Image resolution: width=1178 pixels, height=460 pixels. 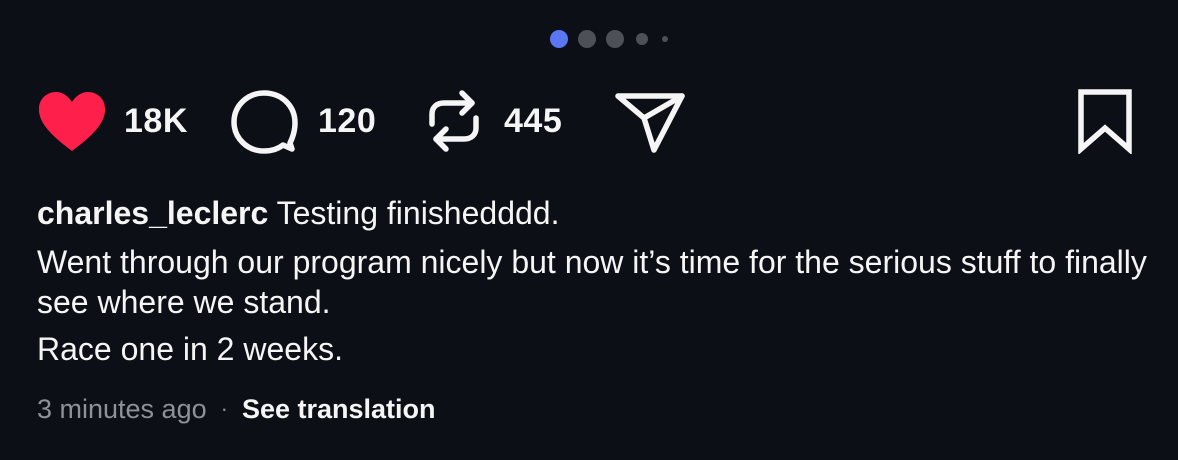 I want to click on comment-button: 120, so click(x=303, y=121).